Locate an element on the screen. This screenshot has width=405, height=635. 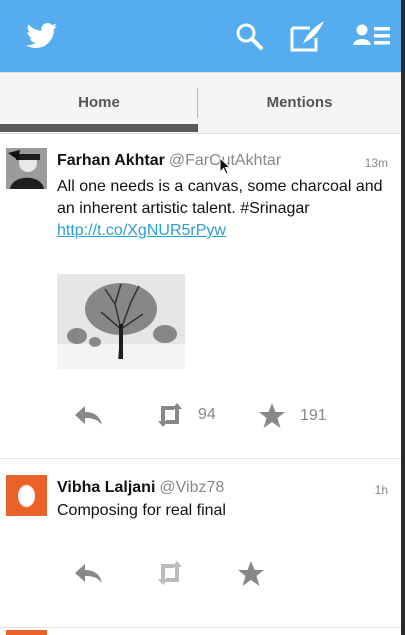
tweet-text: Composing for real final is located at coordinates (222, 511).